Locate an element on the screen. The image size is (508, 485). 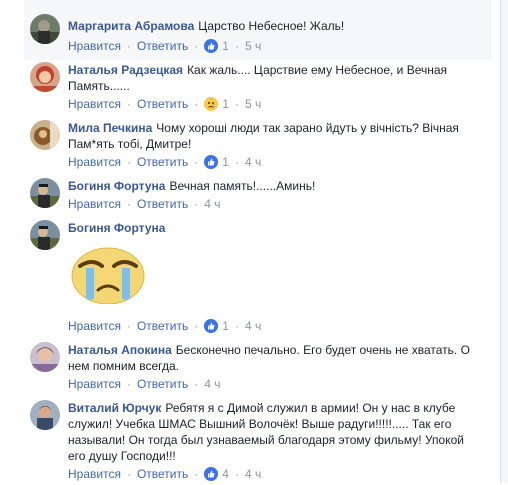
author-link: Виталий Юрчук is located at coordinates (114, 408).